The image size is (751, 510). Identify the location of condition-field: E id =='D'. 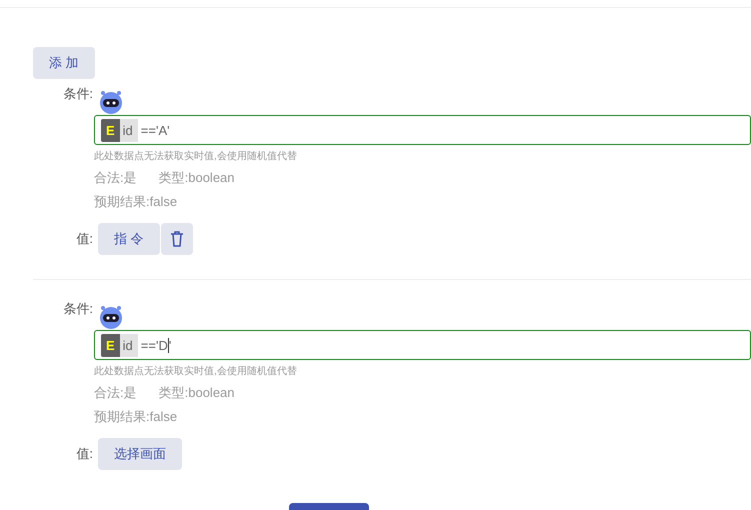
(422, 345).